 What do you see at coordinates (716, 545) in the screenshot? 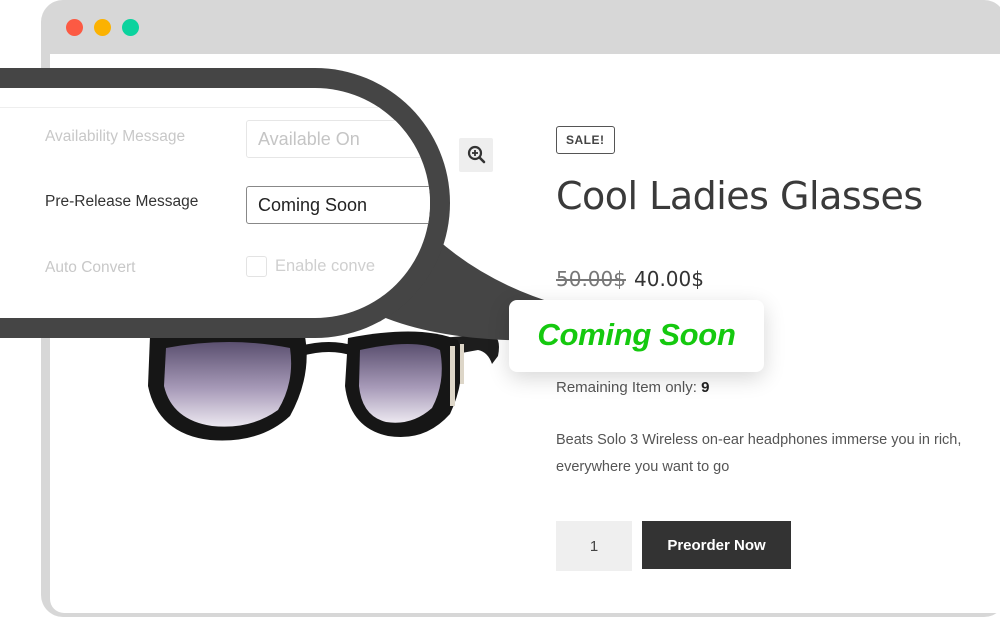
I see `preorder-button: Preorder Now` at bounding box center [716, 545].